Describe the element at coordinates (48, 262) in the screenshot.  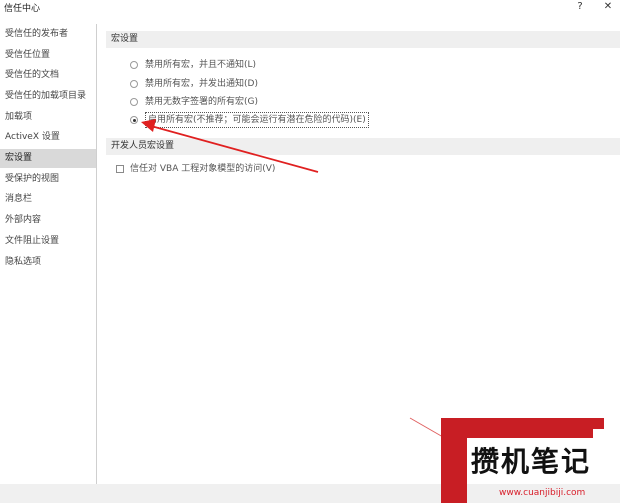
I see `sidebar-item-privacy: 隐私选项` at that location.